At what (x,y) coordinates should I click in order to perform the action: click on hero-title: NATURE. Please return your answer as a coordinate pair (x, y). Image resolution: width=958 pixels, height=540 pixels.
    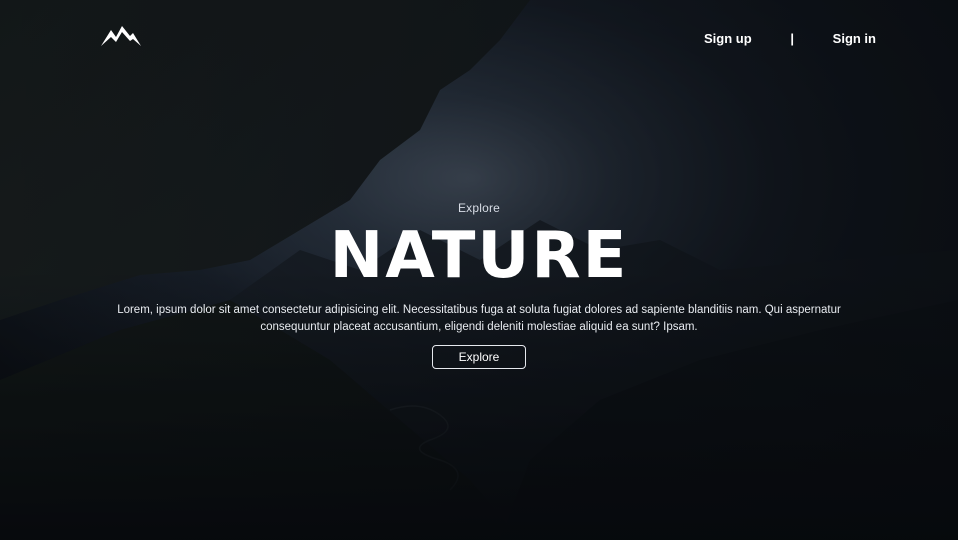
    Looking at the image, I should click on (479, 256).